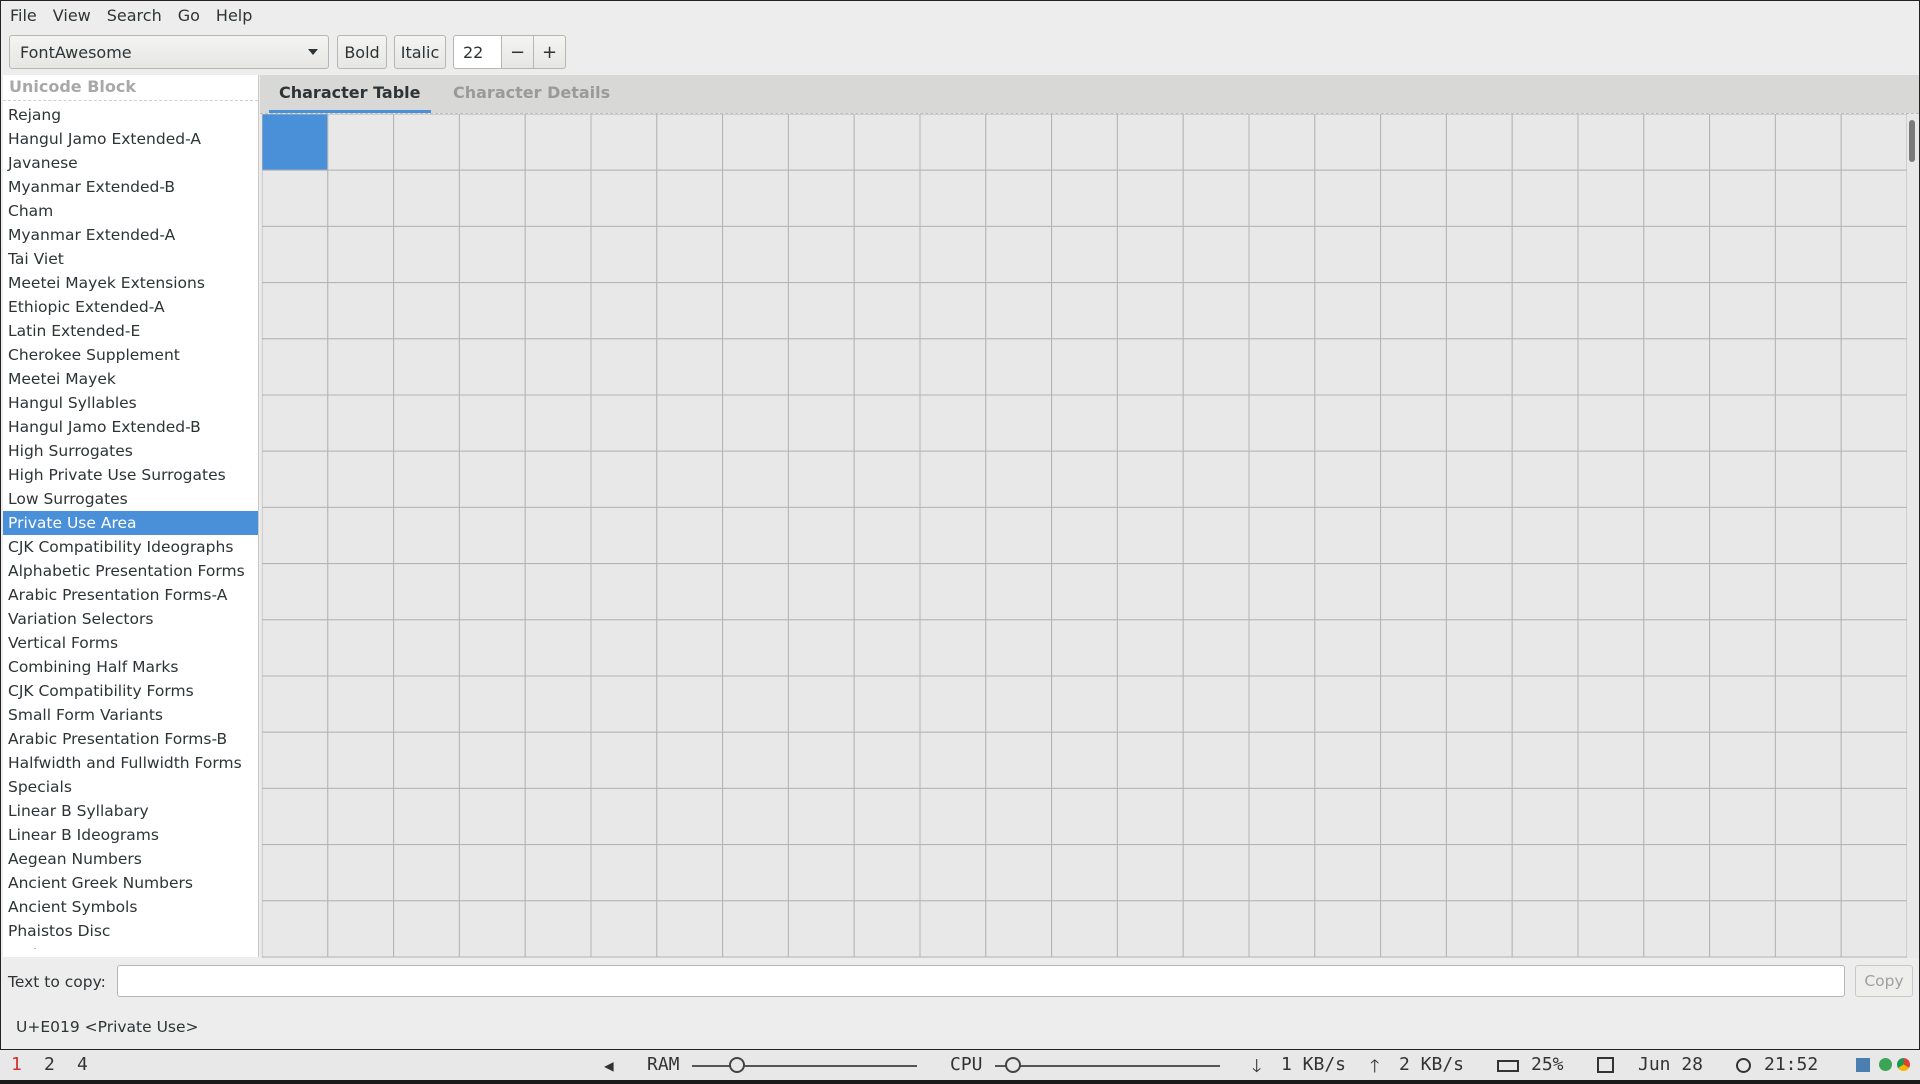 The height and width of the screenshot is (1084, 1920). Describe the element at coordinates (130, 523) in the screenshot. I see `list-item: Private Use Area` at that location.